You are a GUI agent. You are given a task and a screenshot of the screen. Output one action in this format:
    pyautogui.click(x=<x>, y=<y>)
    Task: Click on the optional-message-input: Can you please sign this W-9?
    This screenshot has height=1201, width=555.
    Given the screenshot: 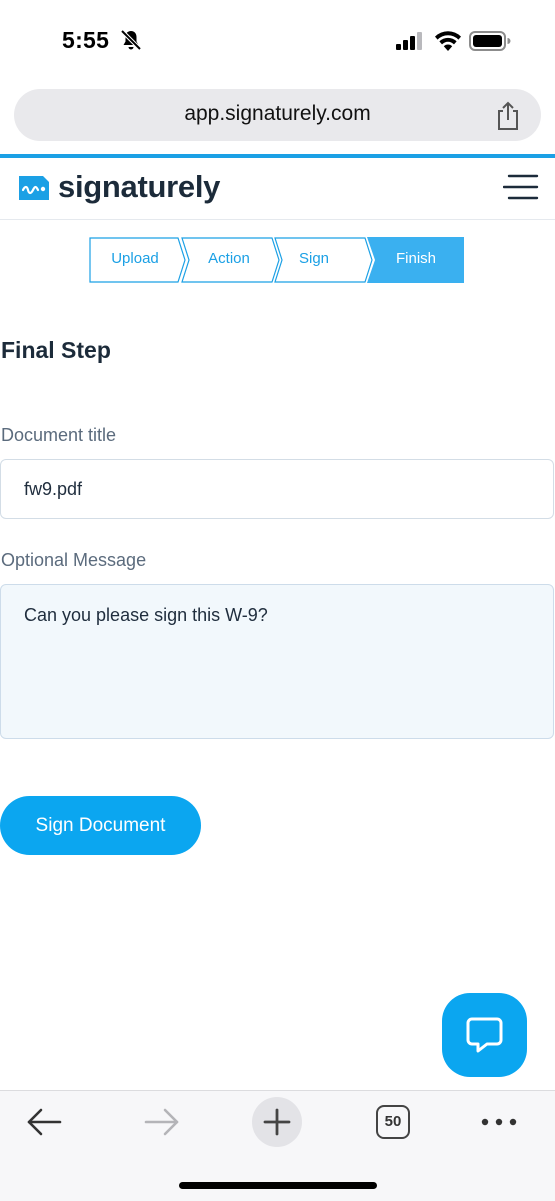 What is the action you would take?
    pyautogui.click(x=277, y=661)
    